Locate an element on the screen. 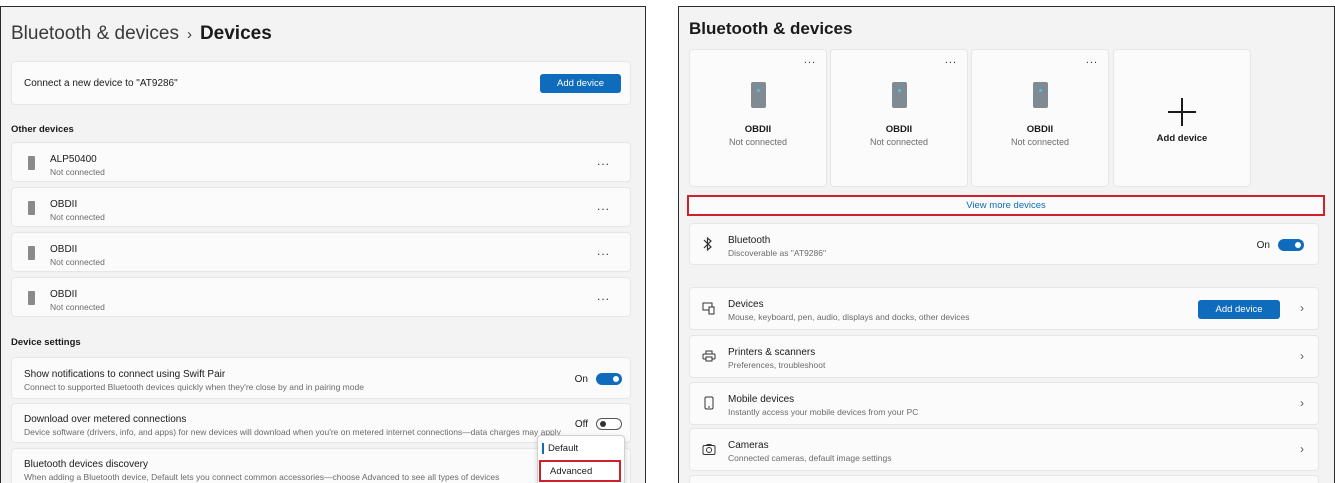  other-devices-heading: Other devices is located at coordinates (42, 129).